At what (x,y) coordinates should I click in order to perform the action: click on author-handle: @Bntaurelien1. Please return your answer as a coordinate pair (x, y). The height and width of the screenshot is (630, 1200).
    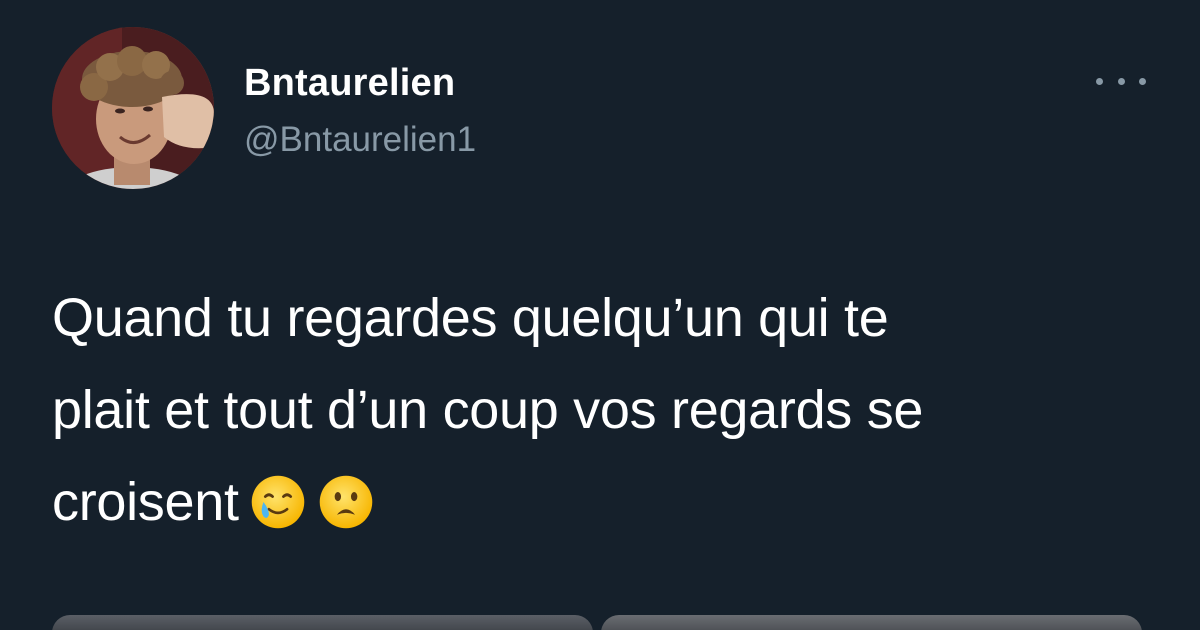
    Looking at the image, I should click on (360, 140).